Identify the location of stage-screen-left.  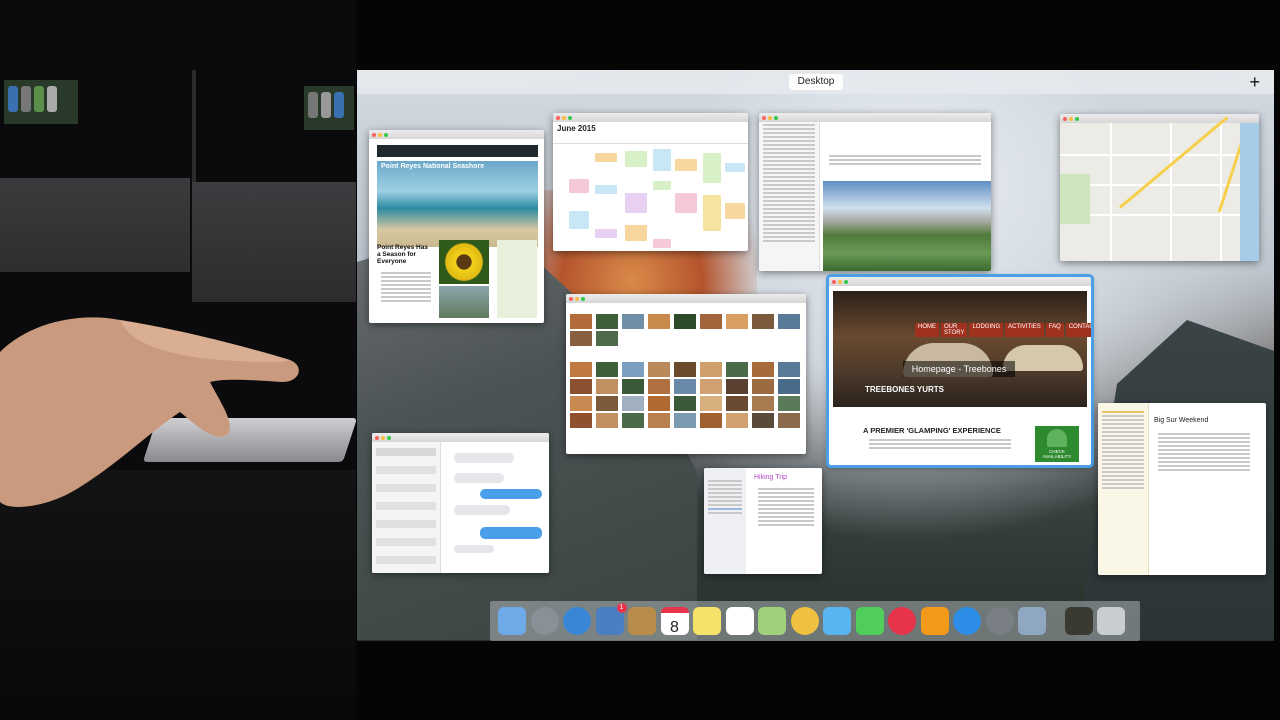
(41, 102).